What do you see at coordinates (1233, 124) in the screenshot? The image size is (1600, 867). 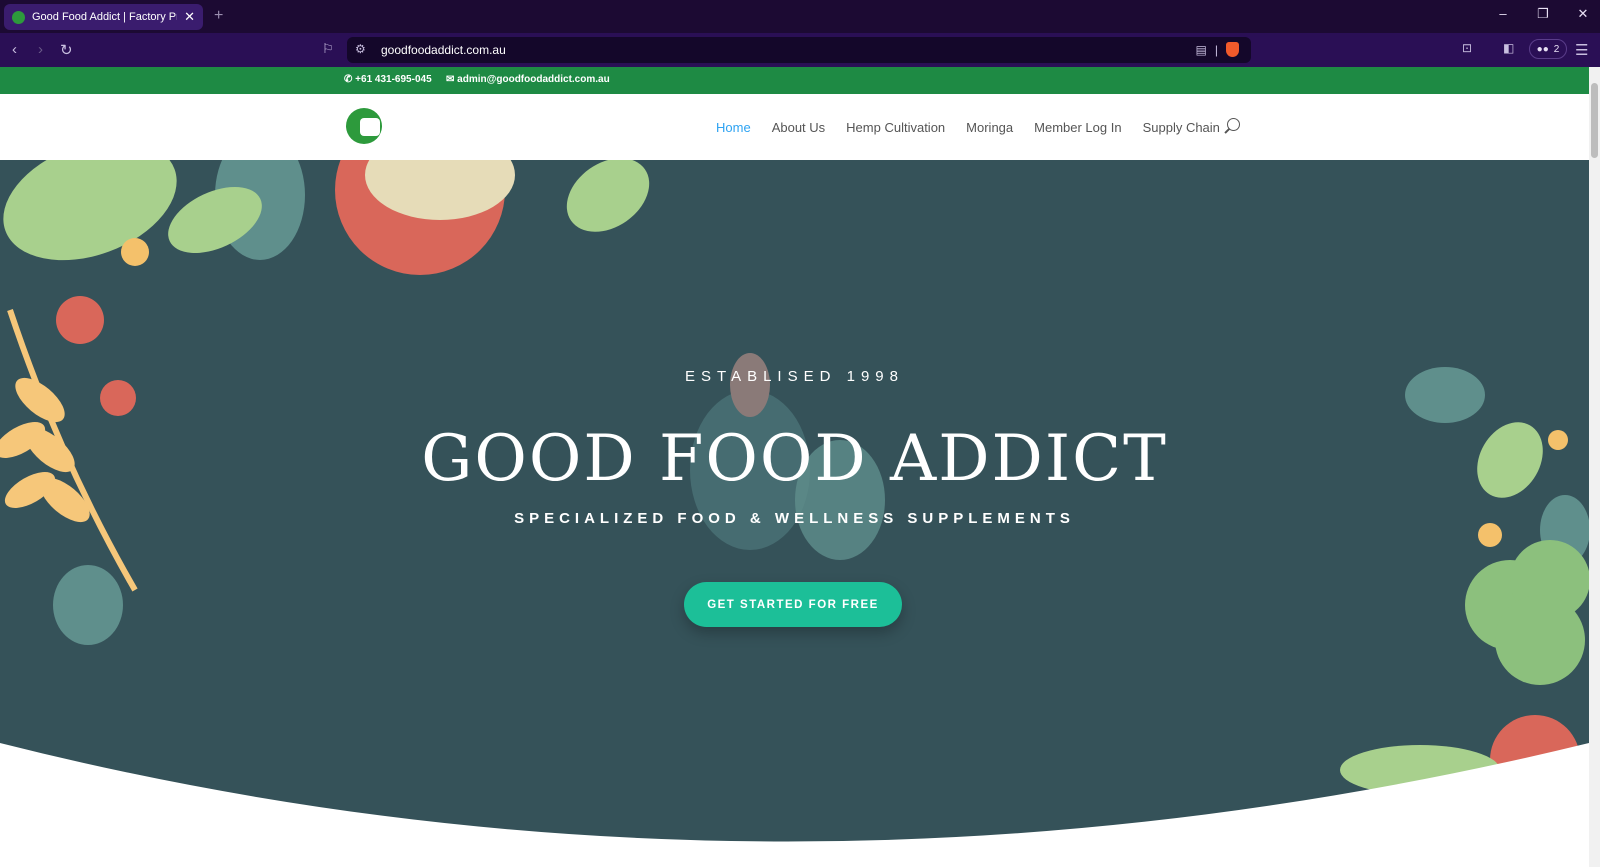 I see `search-icon` at bounding box center [1233, 124].